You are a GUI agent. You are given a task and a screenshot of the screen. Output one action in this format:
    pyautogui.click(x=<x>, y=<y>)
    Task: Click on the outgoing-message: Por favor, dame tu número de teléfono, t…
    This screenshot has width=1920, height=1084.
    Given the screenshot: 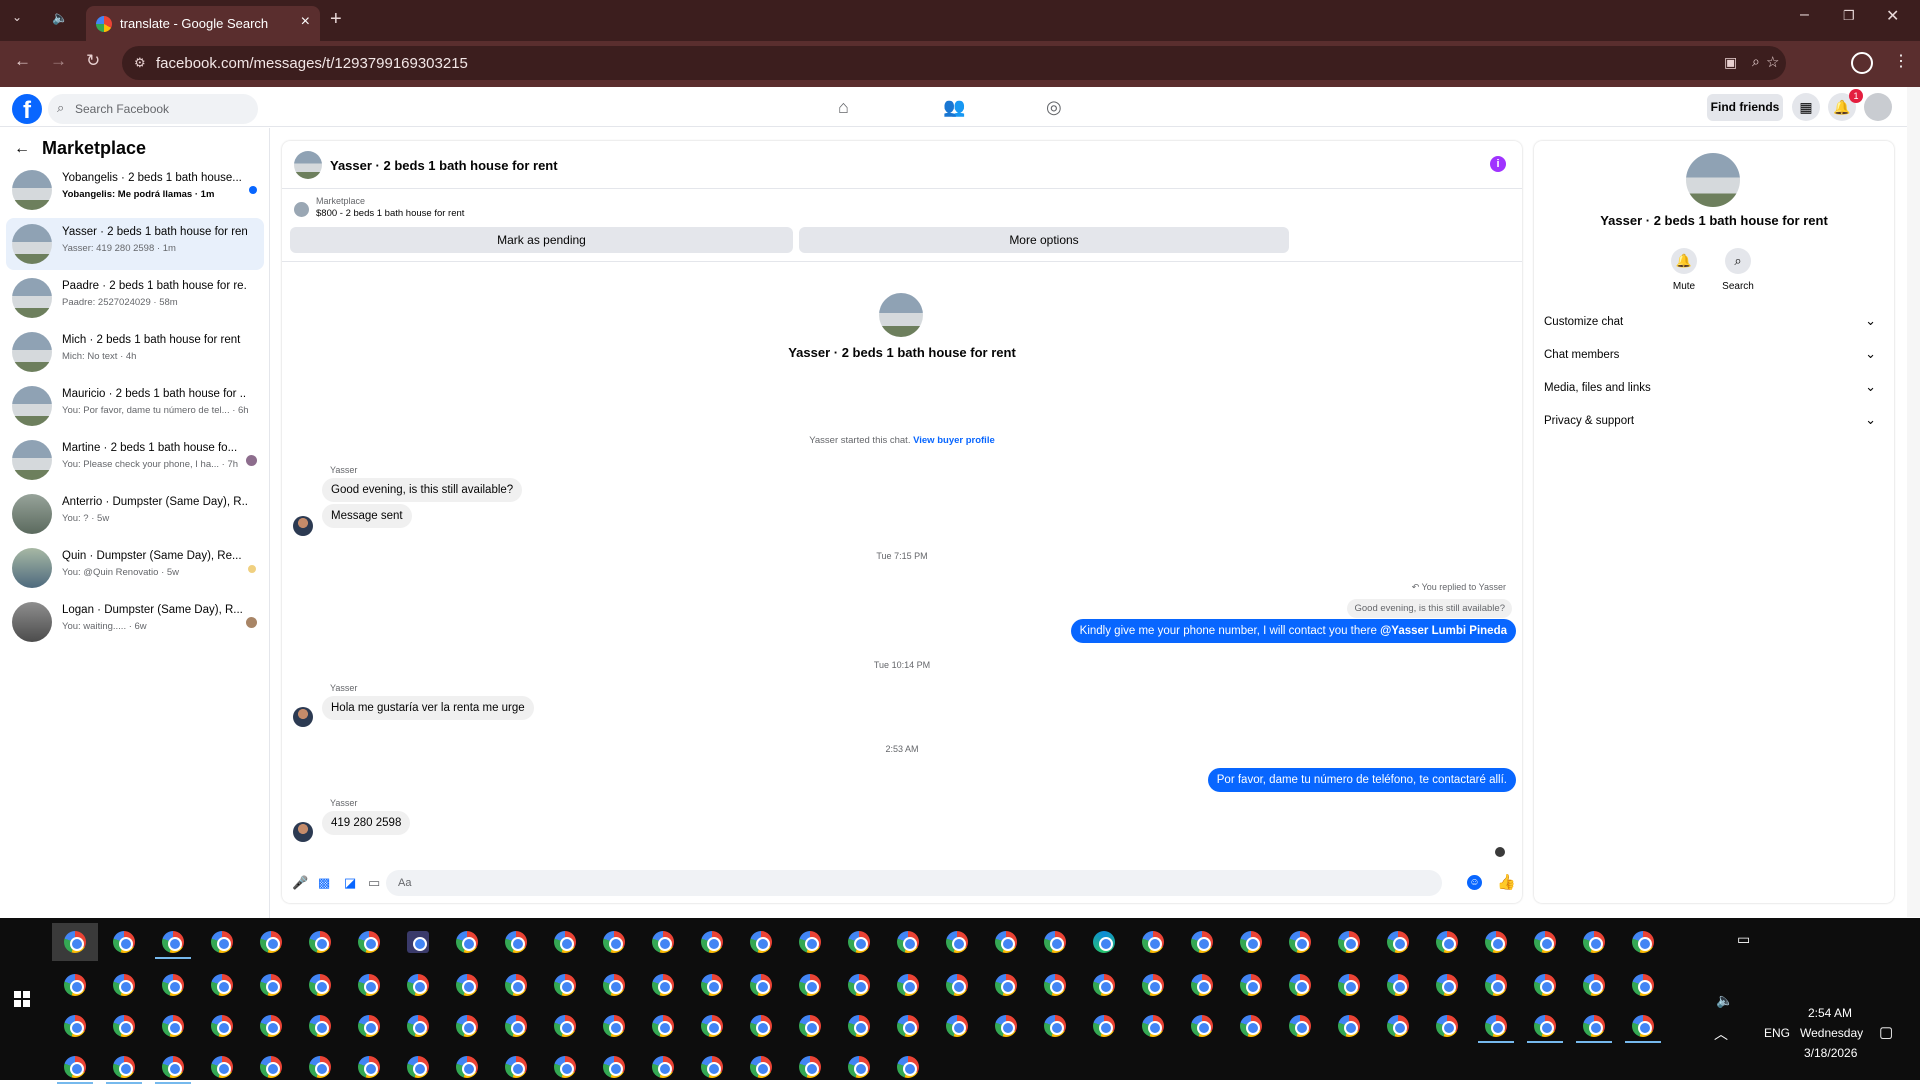 What is the action you would take?
    pyautogui.click(x=1361, y=780)
    